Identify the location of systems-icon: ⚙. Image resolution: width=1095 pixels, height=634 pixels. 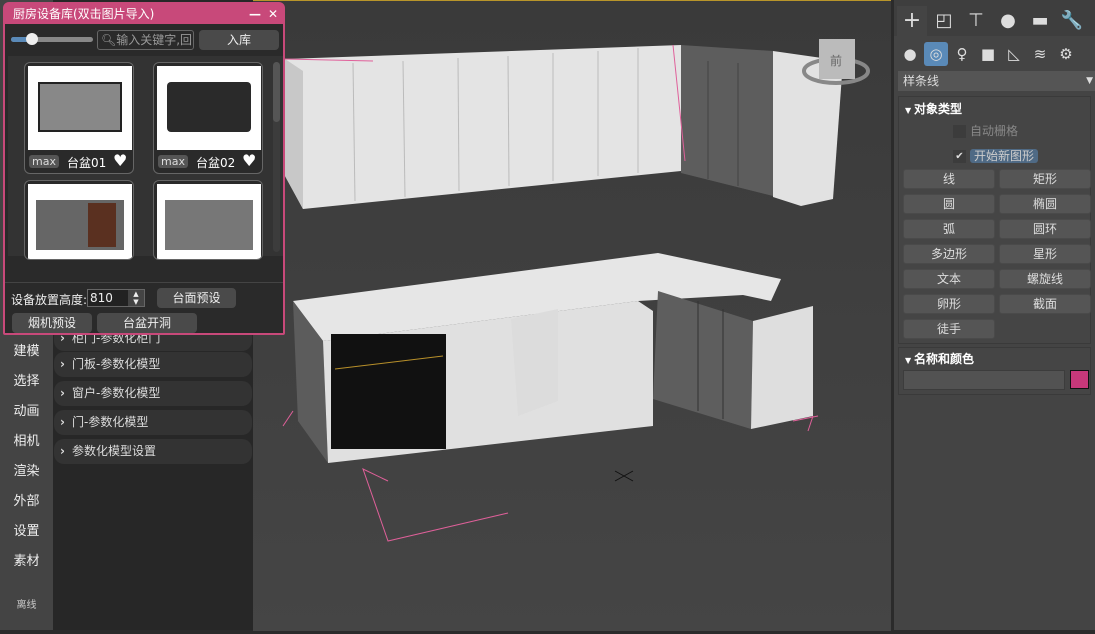
(1066, 54).